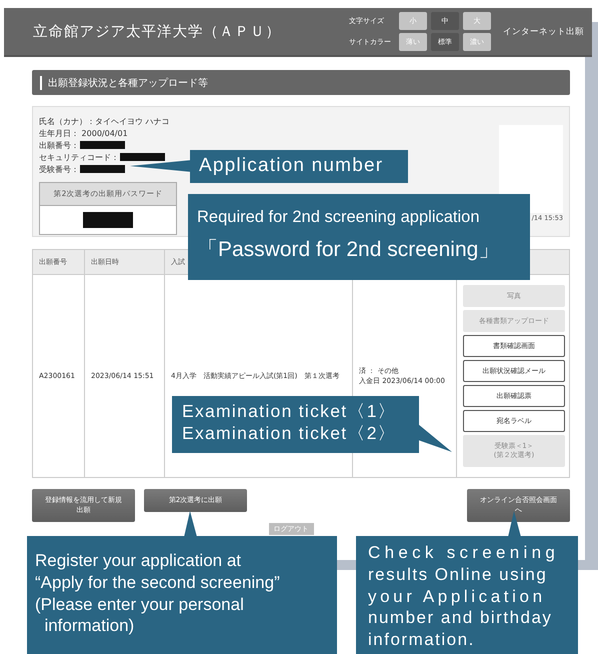 This screenshot has height=654, width=598. Describe the element at coordinates (543, 32) in the screenshot. I see `header-link: インターネット出願` at that location.